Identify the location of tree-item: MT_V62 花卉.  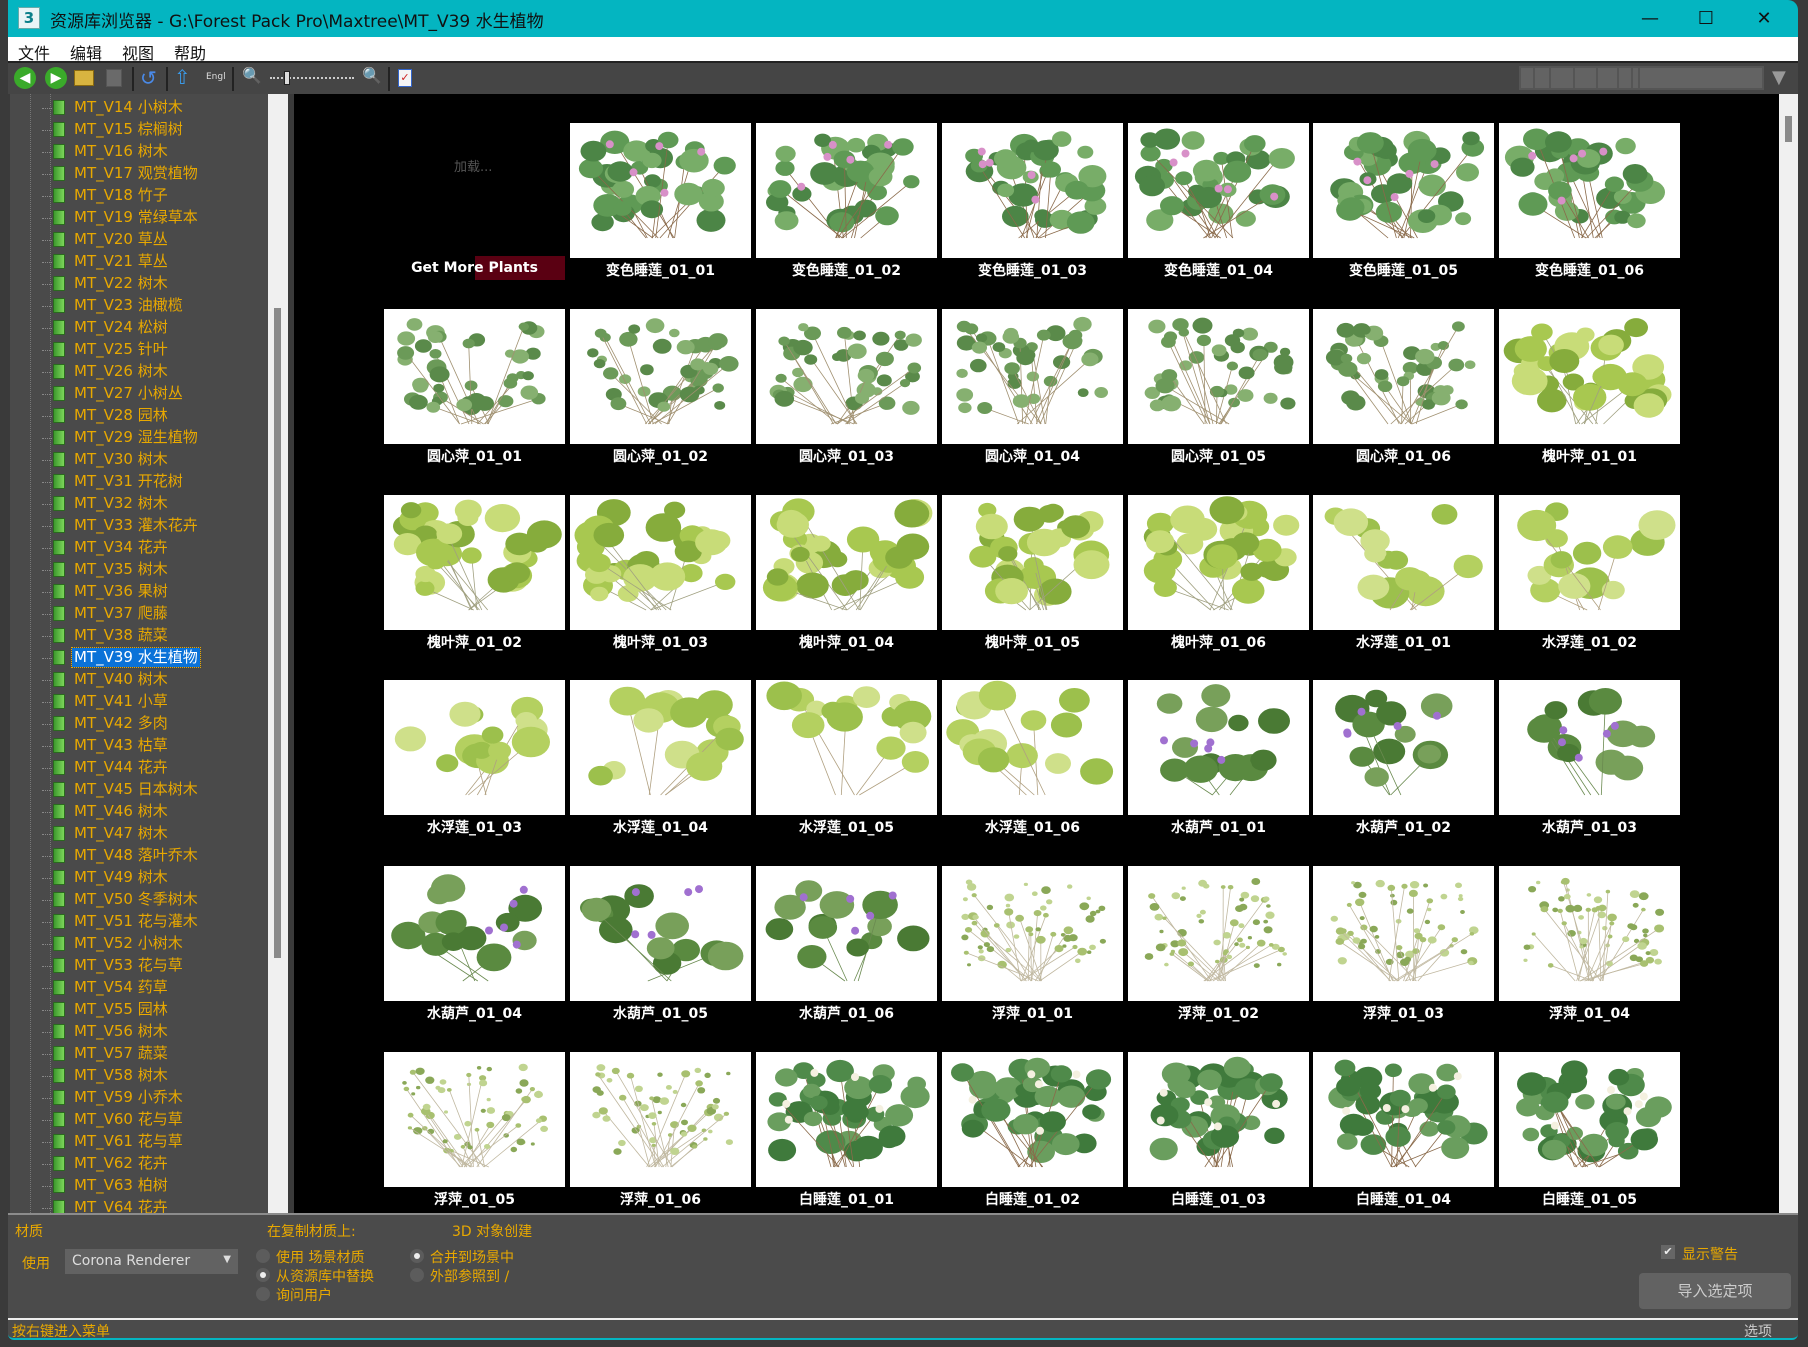
(144, 1164).